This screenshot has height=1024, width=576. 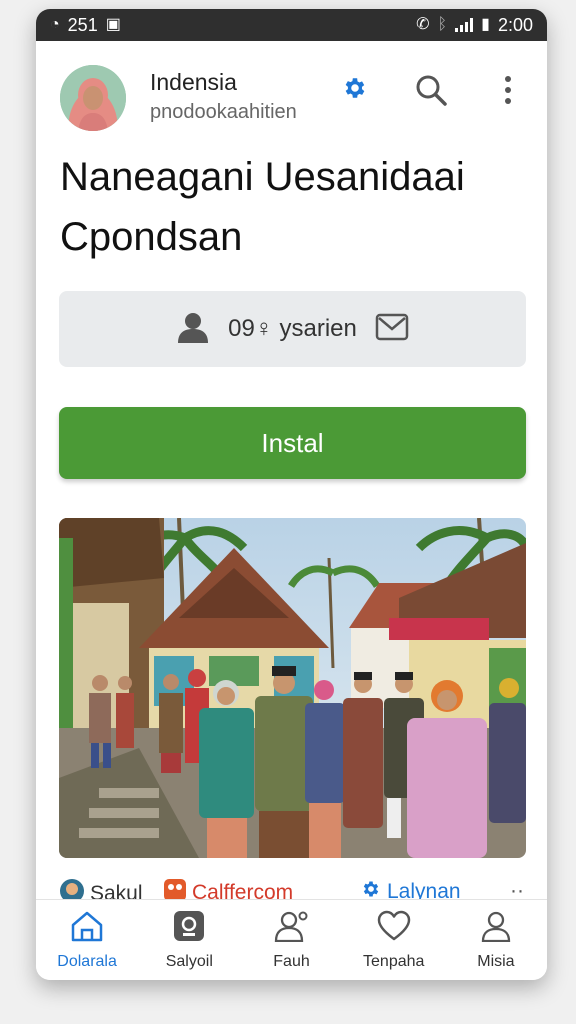 What do you see at coordinates (431, 90) in the screenshot?
I see `search-icon` at bounding box center [431, 90].